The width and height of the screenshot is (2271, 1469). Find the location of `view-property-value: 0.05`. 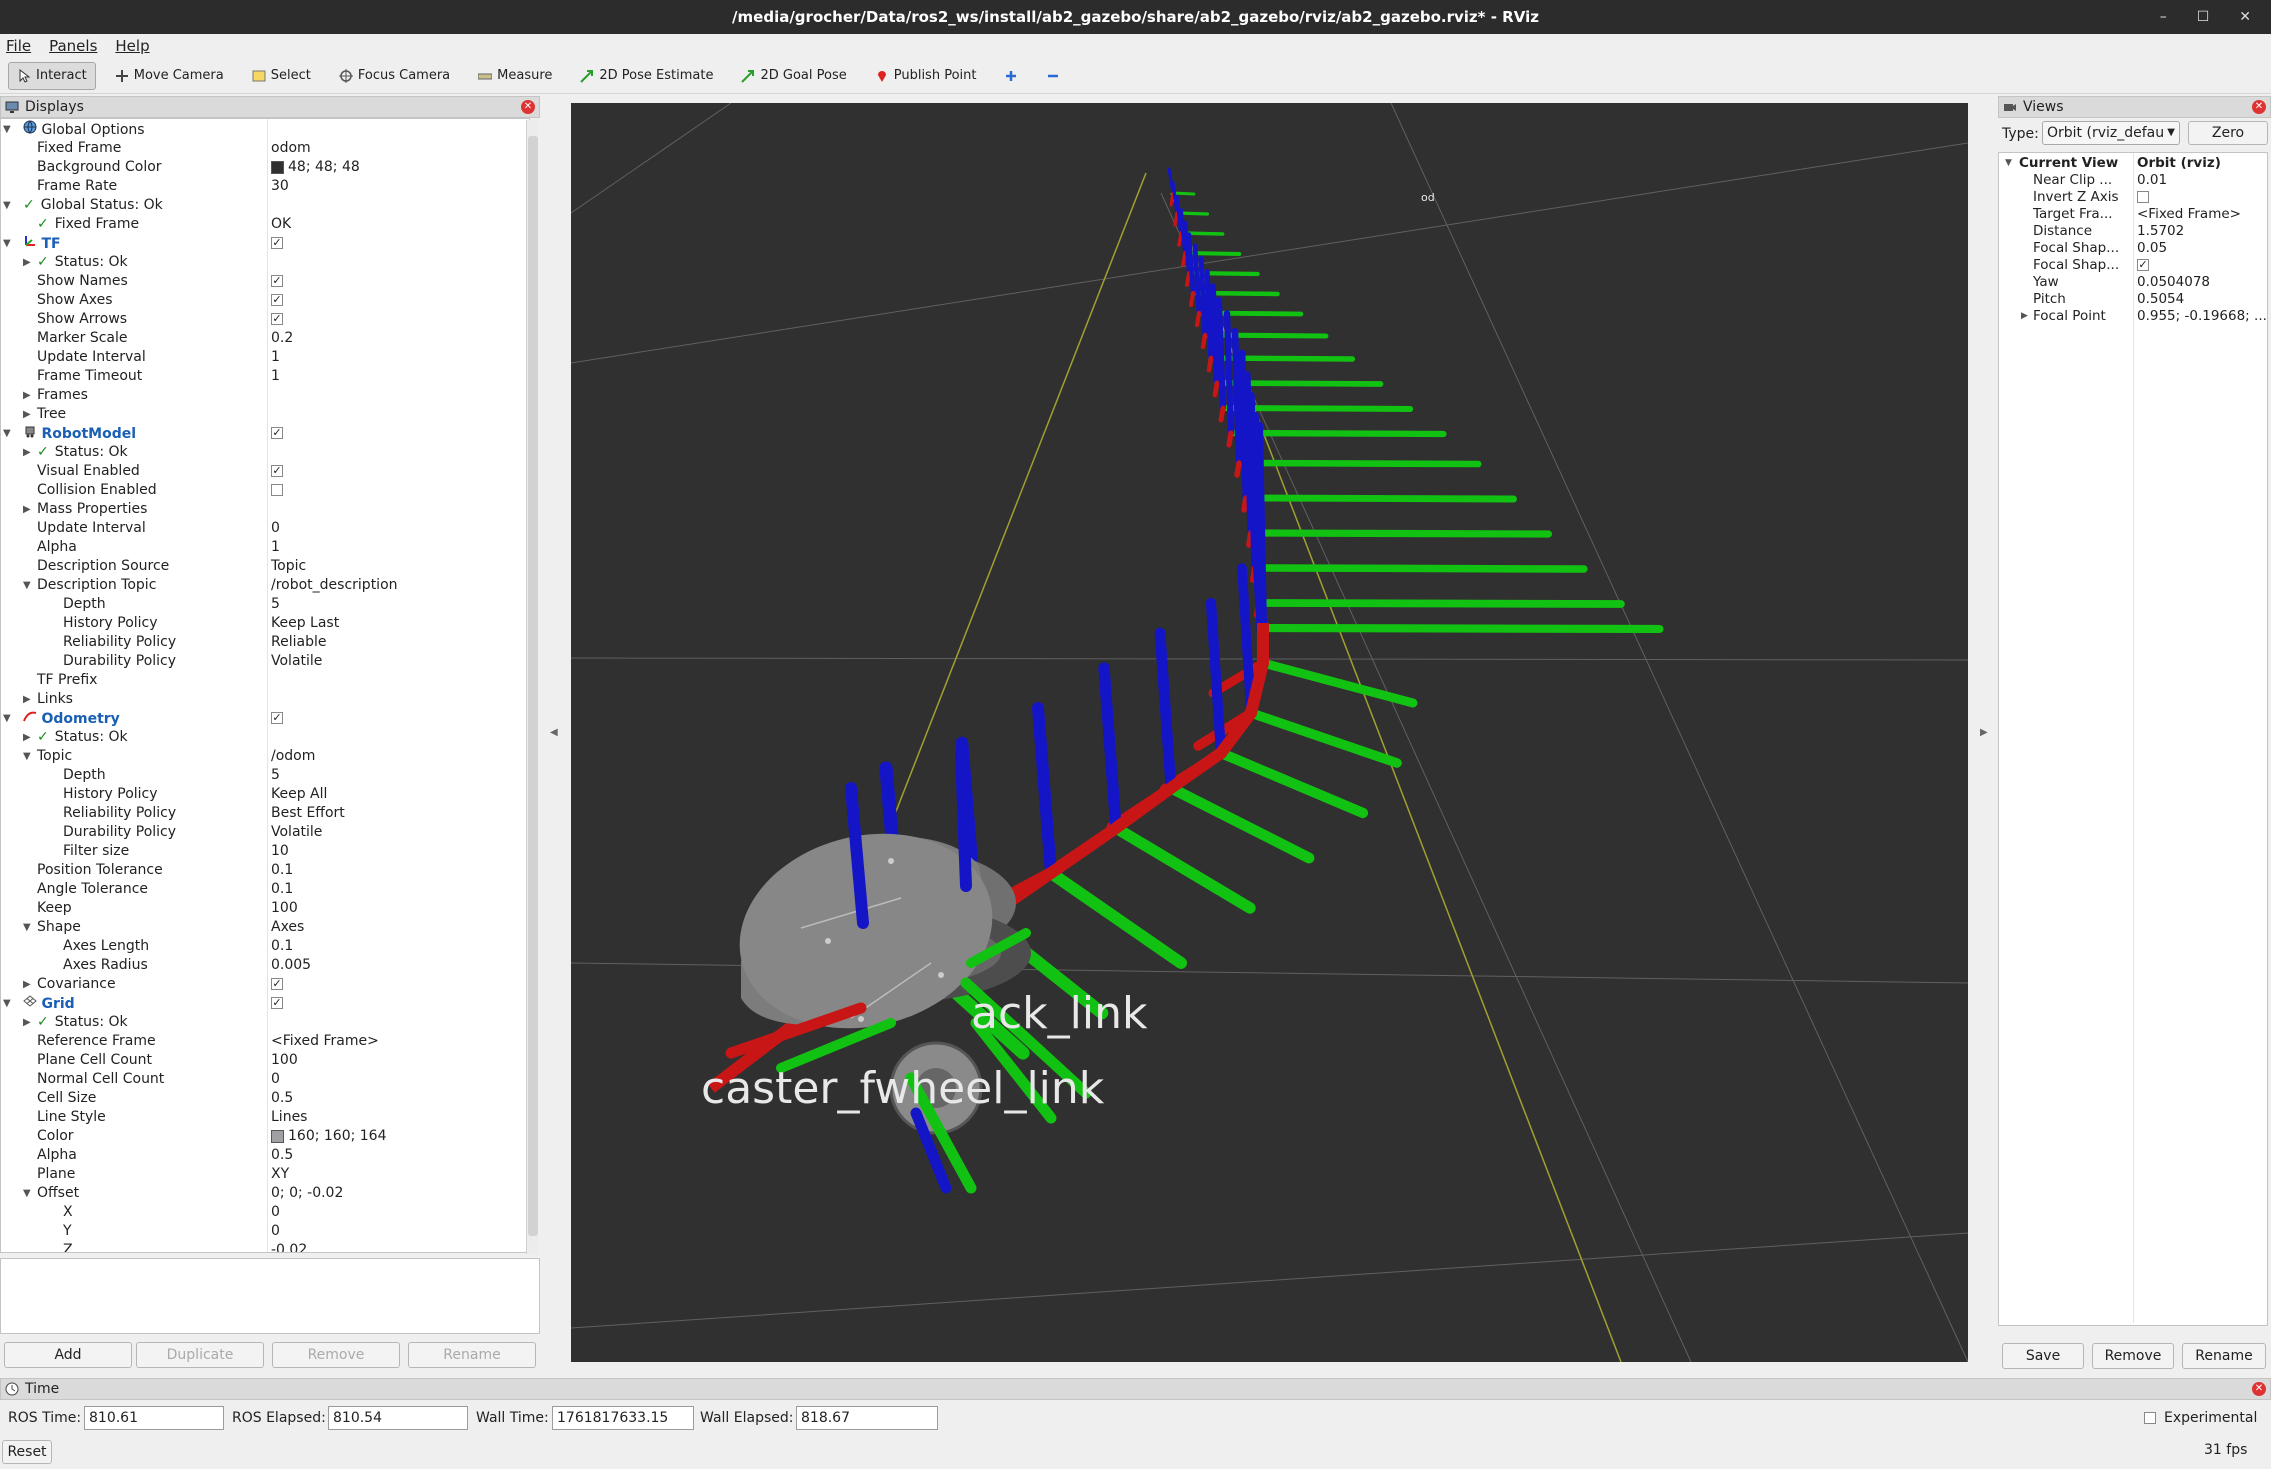

view-property-value: 0.05 is located at coordinates (2152, 248).